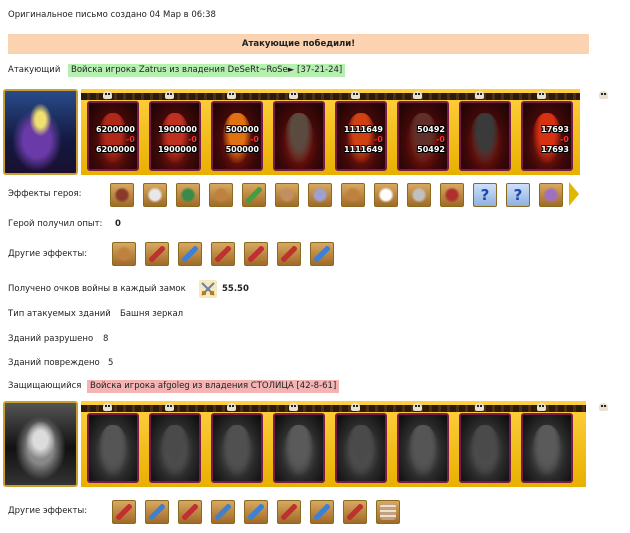 This screenshot has height=533, width=630. What do you see at coordinates (40, 132) in the screenshot?
I see `attacker-hero-portrait` at bounding box center [40, 132].